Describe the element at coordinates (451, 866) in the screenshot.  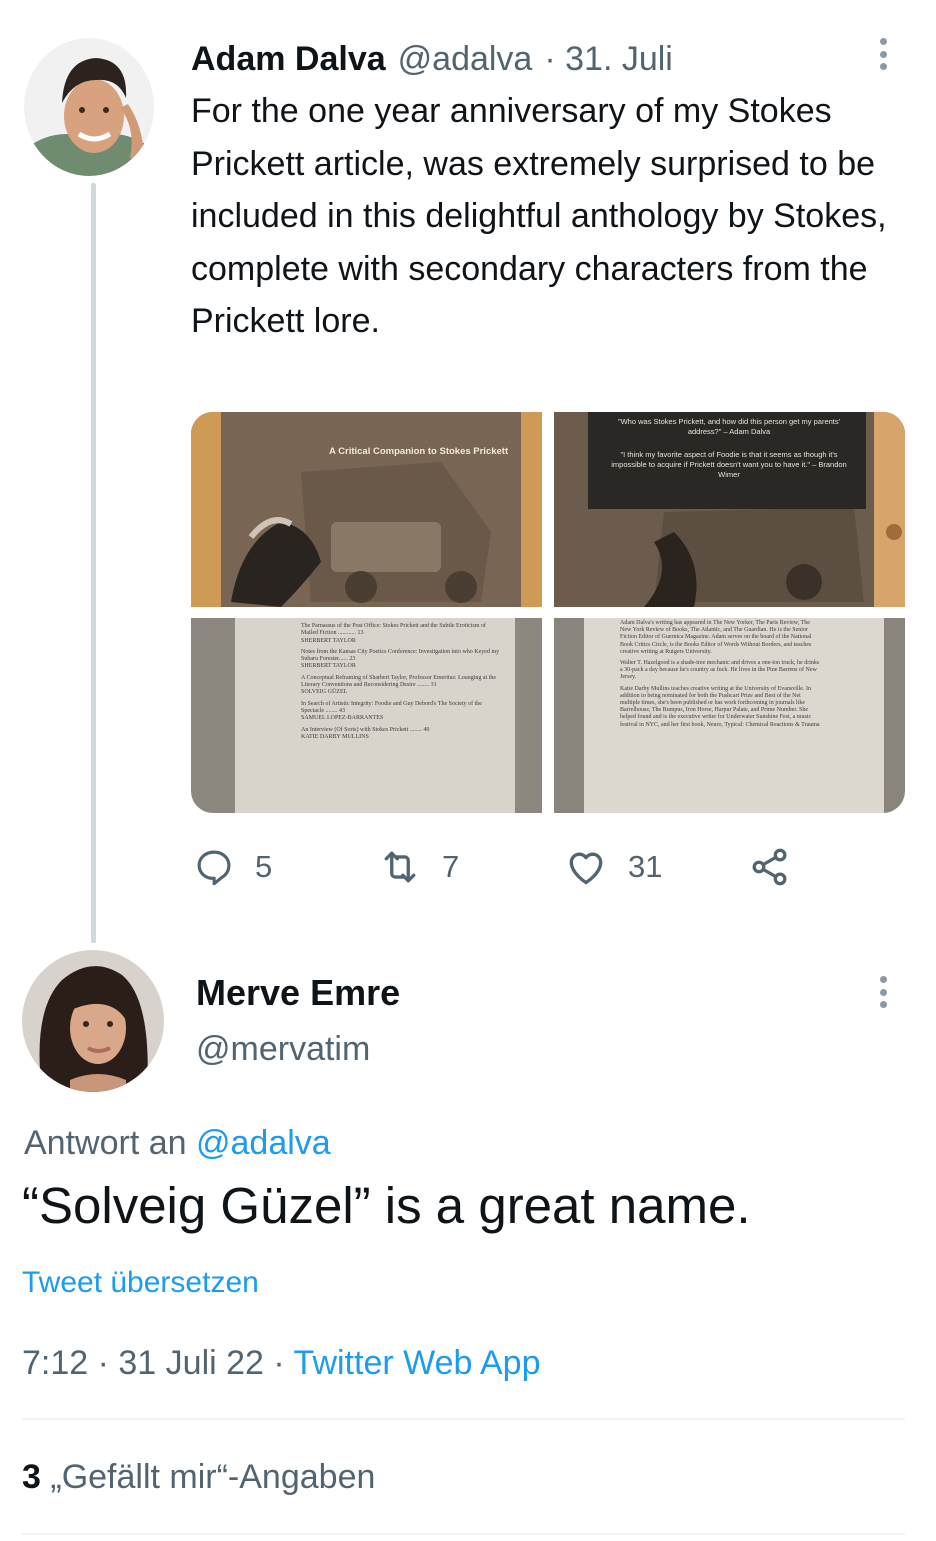
I see `retweet-count: 7` at that location.